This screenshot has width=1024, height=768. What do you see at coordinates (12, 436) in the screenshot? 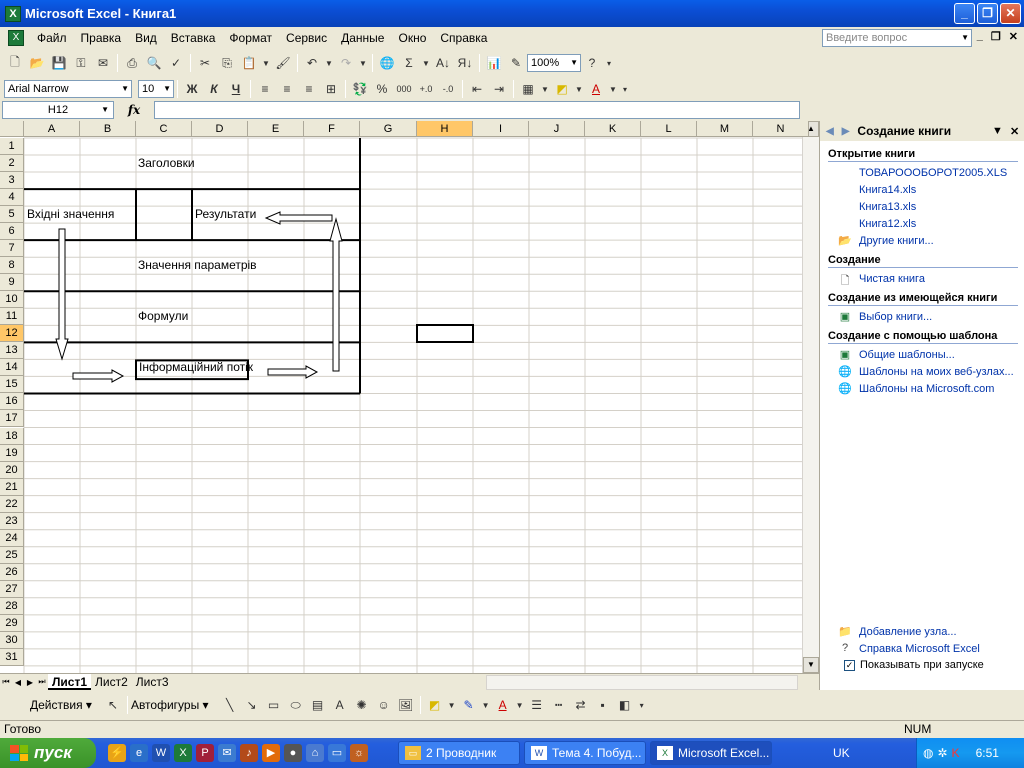
I see `row-header: 18` at bounding box center [12, 436].